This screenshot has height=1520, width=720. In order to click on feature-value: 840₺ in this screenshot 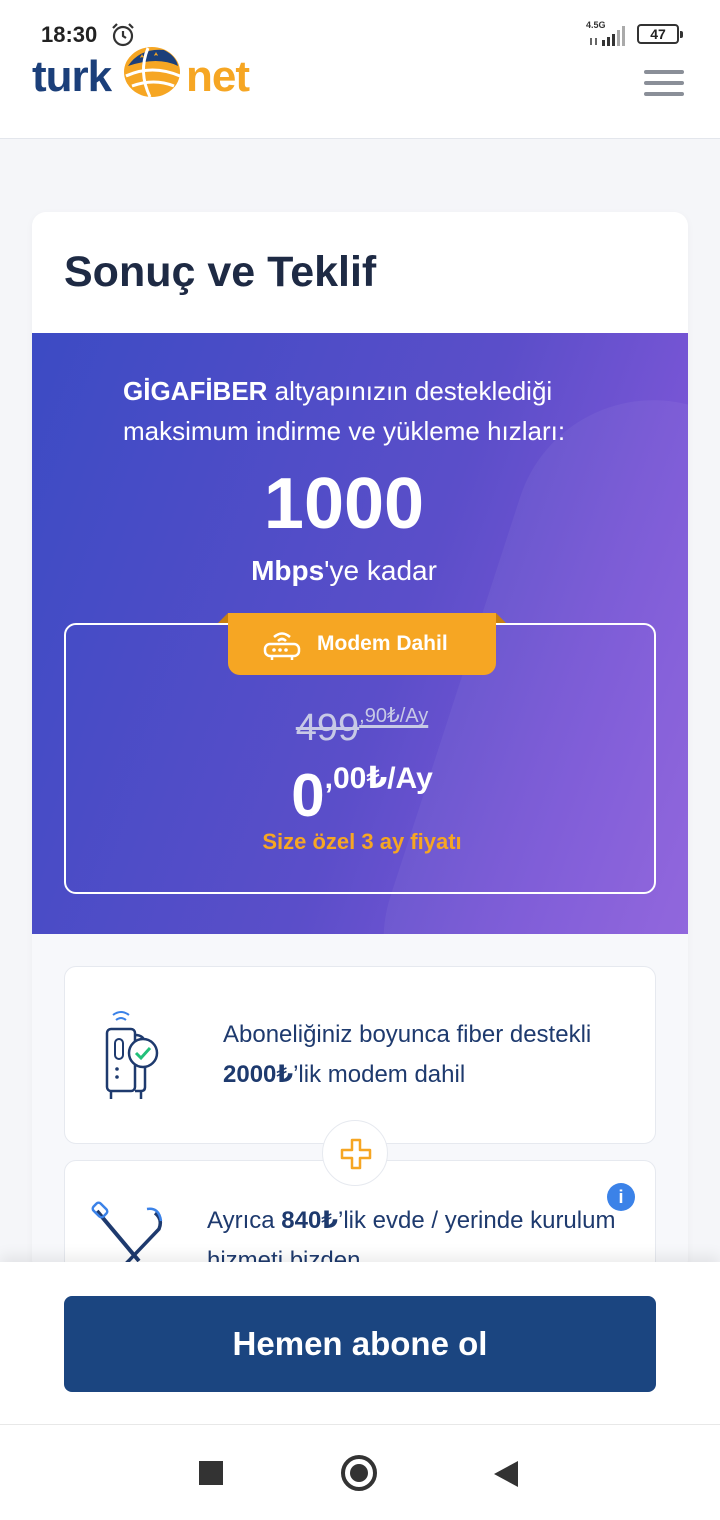, I will do `click(309, 1220)`.